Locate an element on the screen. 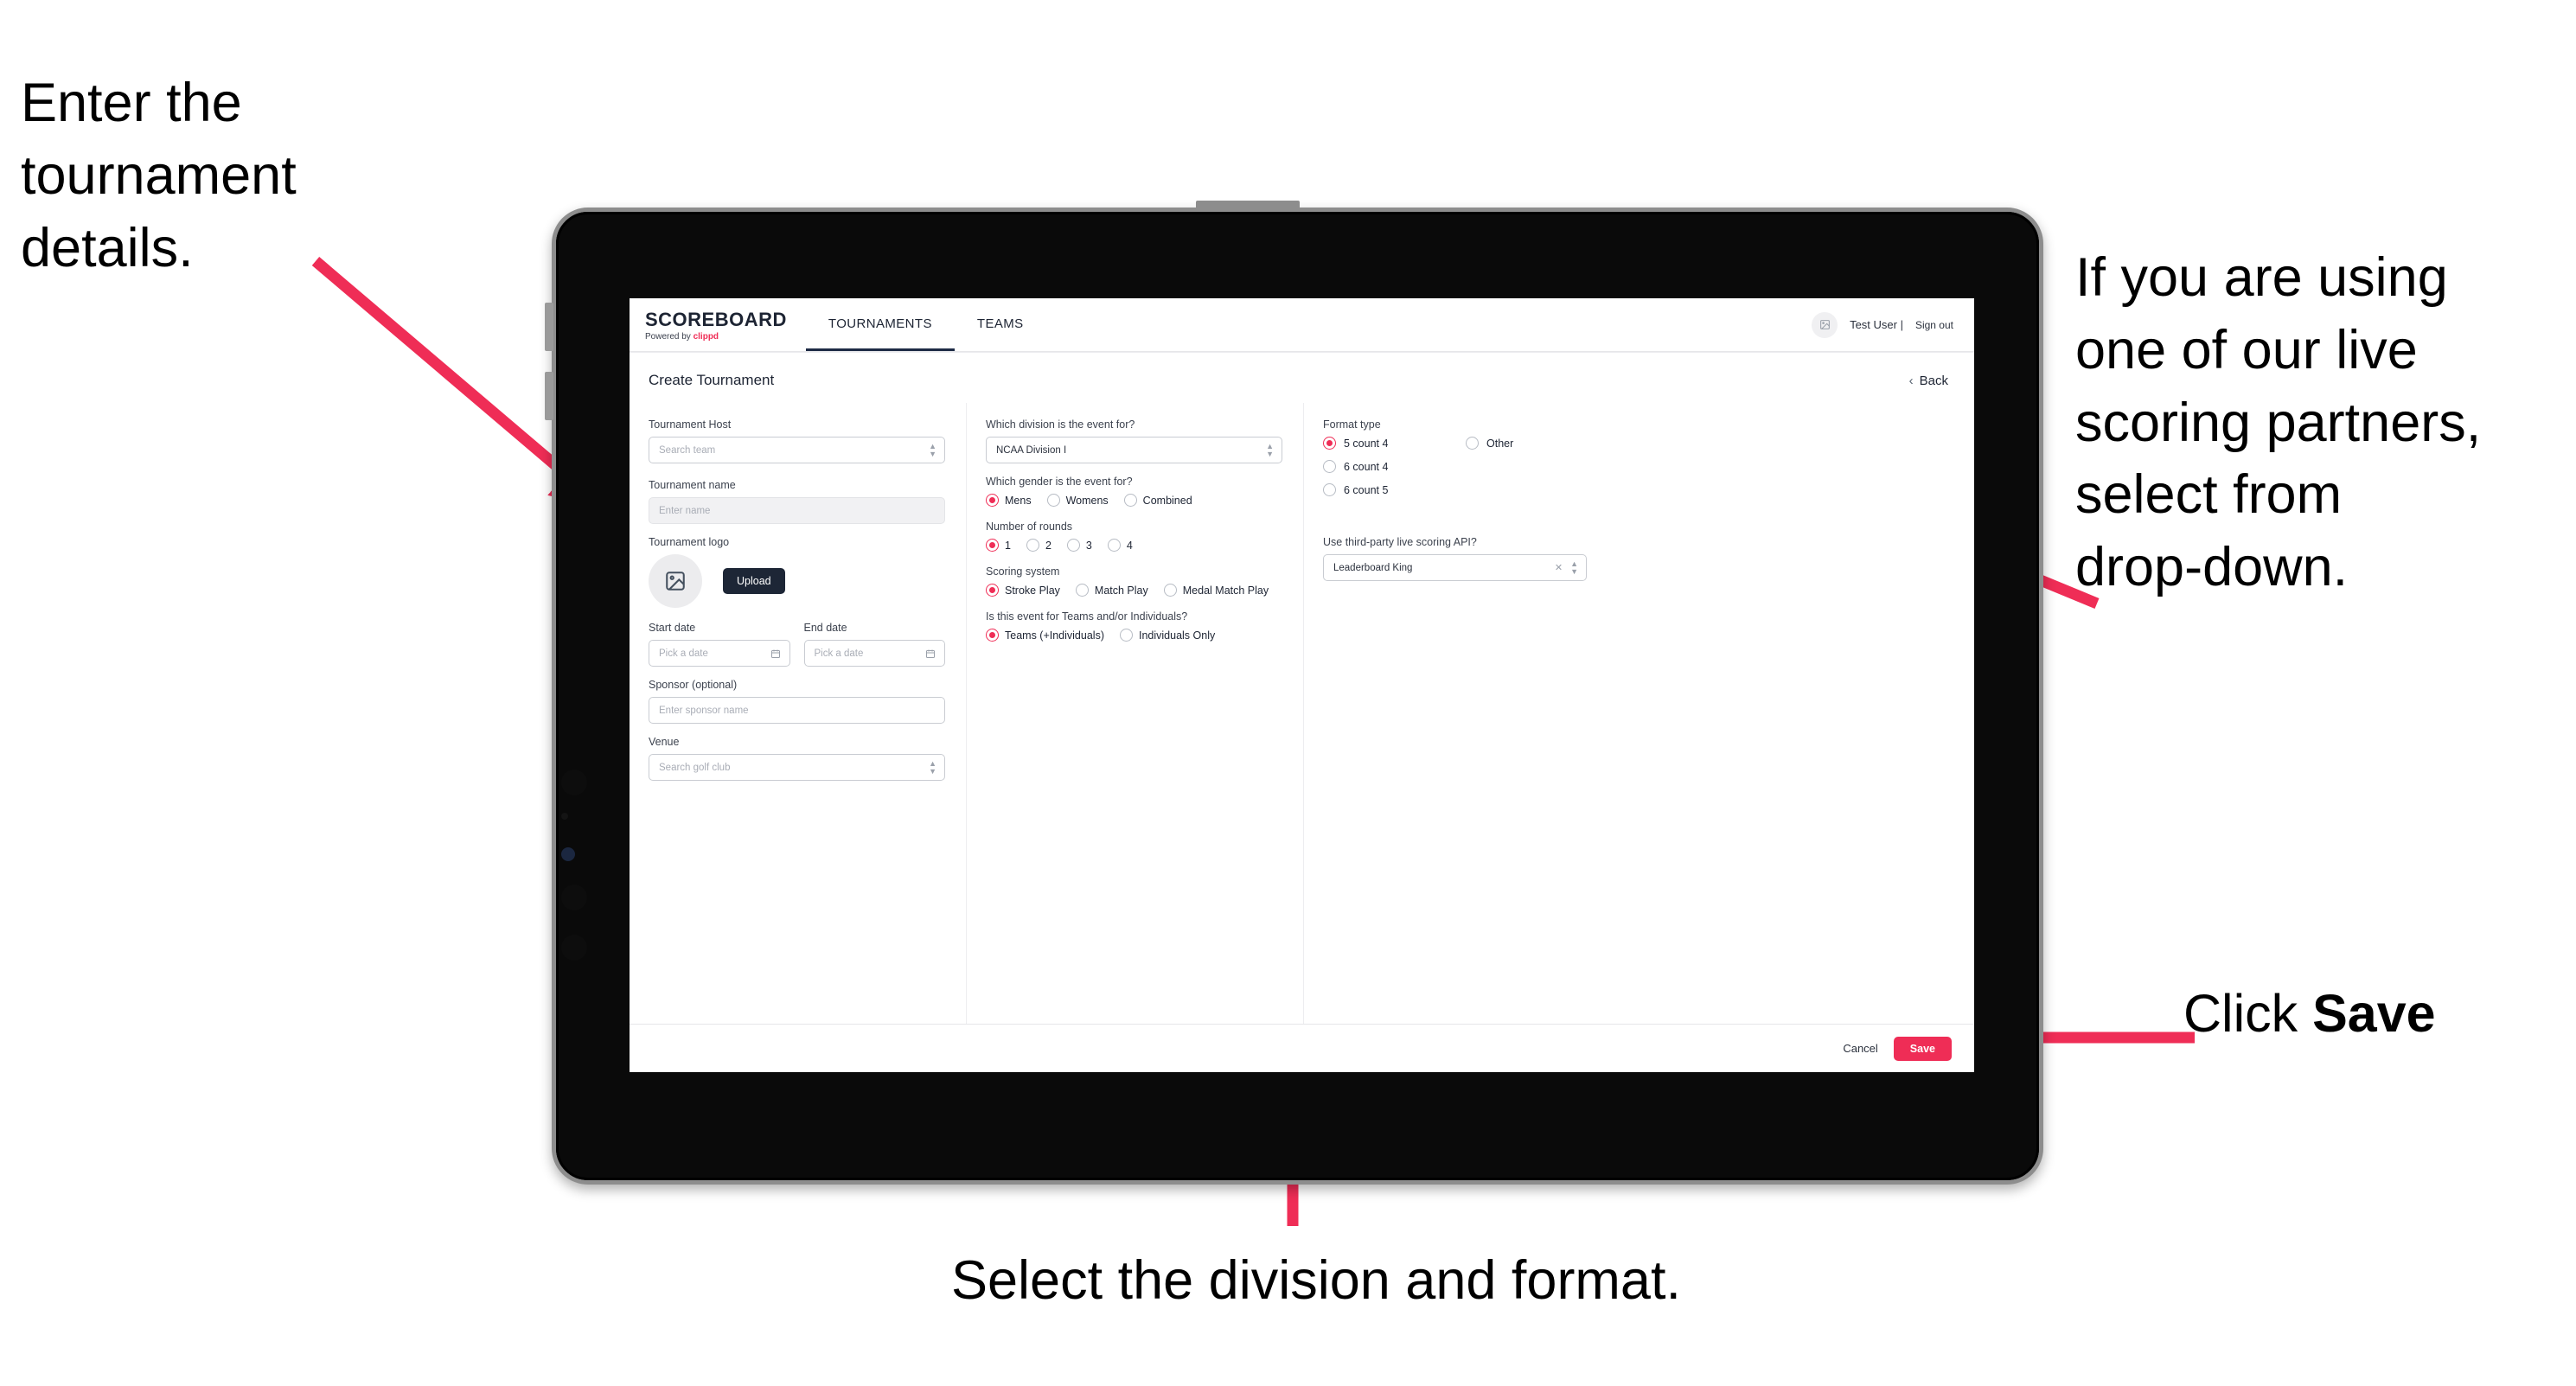 The width and height of the screenshot is (2576, 1386). radio-format-6-count-4: 6 count 4 is located at coordinates (1395, 466).